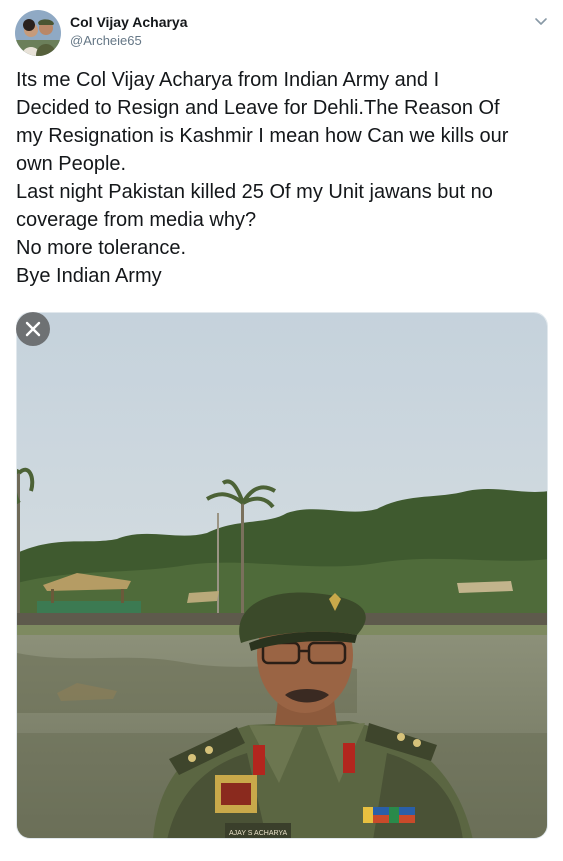  What do you see at coordinates (258, 833) in the screenshot?
I see `nametag-text: AJAY S ACHARYA` at bounding box center [258, 833].